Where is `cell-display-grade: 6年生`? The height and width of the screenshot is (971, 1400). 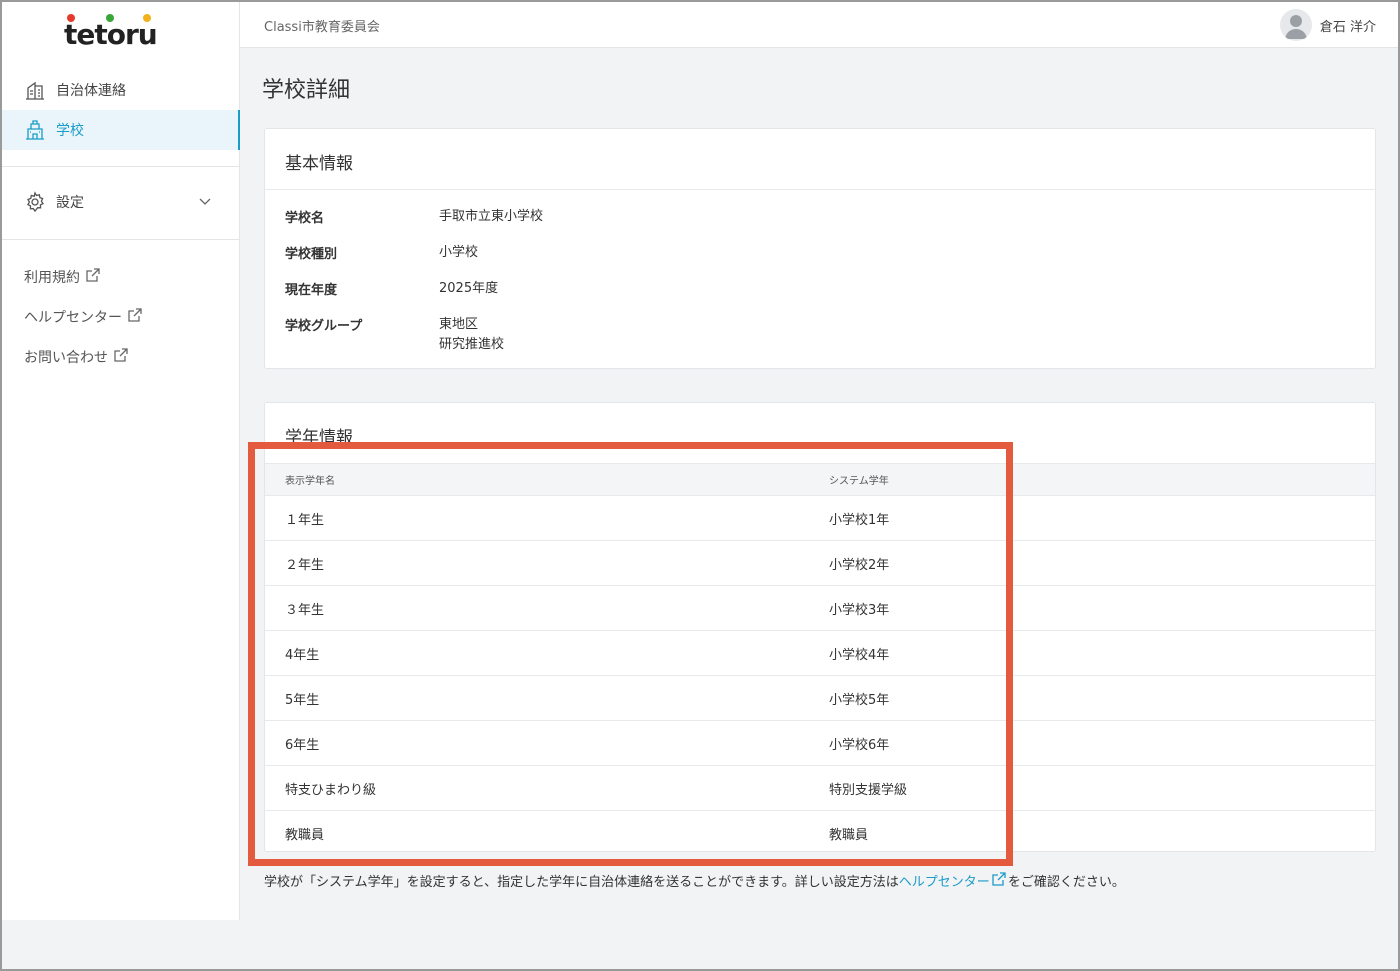
cell-display-grade: 6年生 is located at coordinates (547, 743).